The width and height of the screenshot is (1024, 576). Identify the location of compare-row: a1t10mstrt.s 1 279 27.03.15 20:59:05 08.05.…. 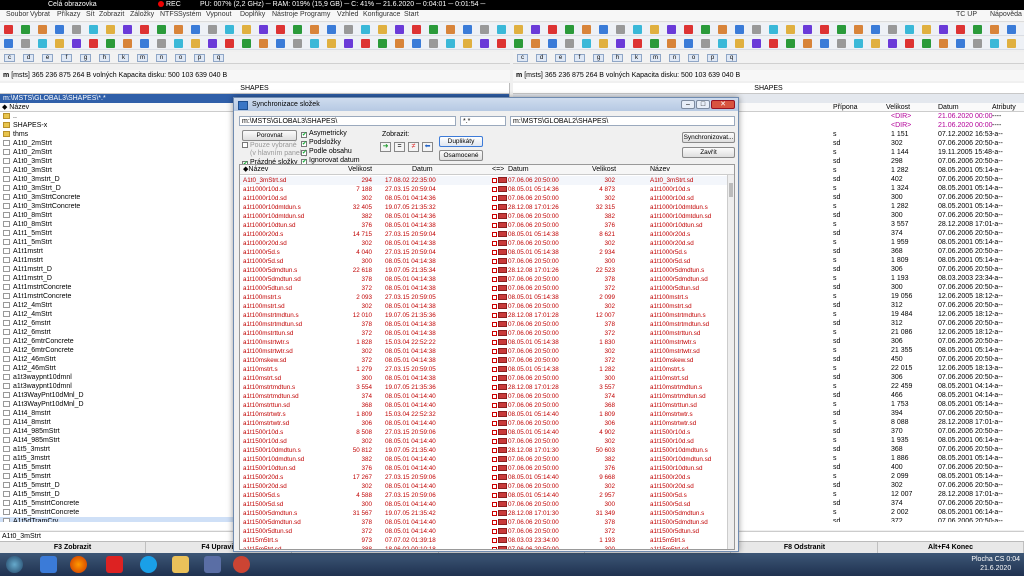
(484, 369).